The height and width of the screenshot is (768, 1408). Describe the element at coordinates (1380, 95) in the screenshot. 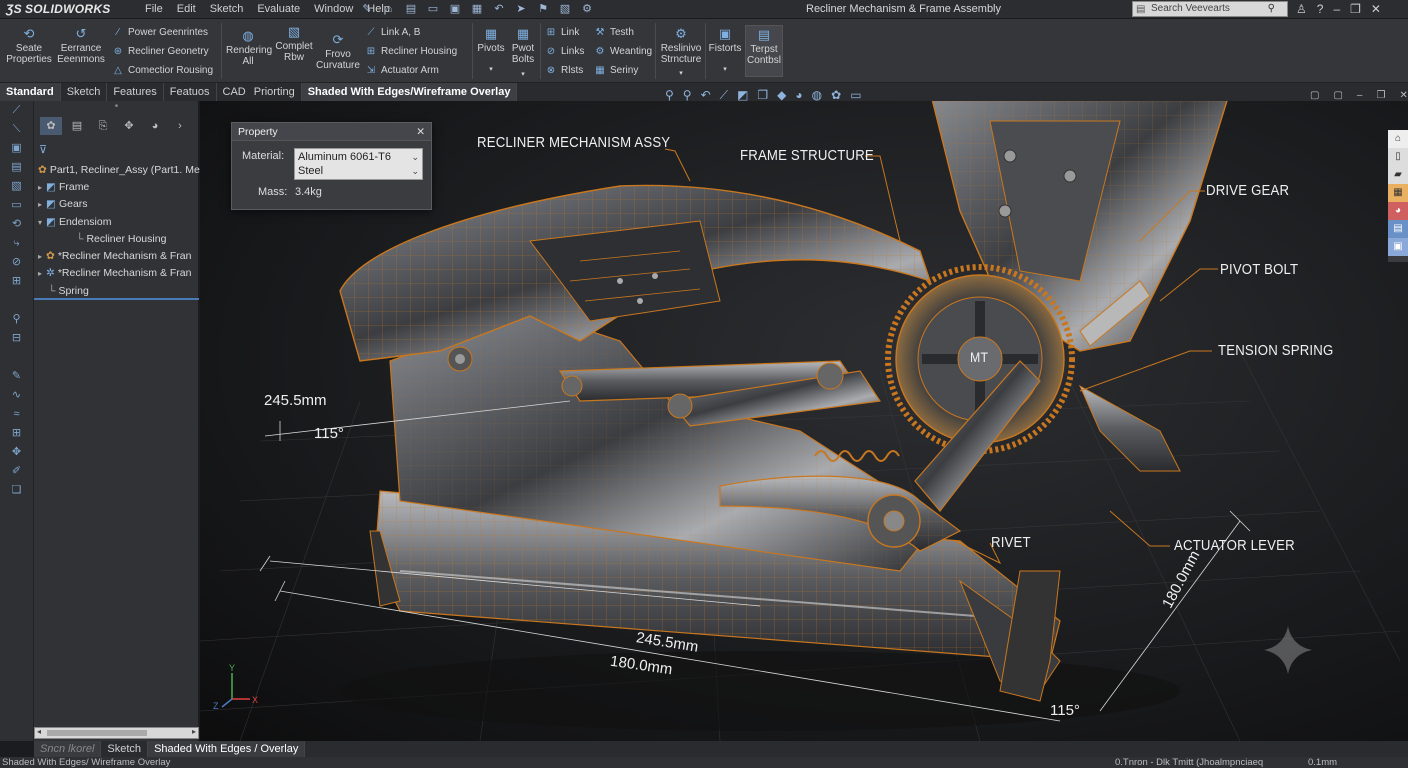

I see `viewport-maximize-icon: ❐` at that location.